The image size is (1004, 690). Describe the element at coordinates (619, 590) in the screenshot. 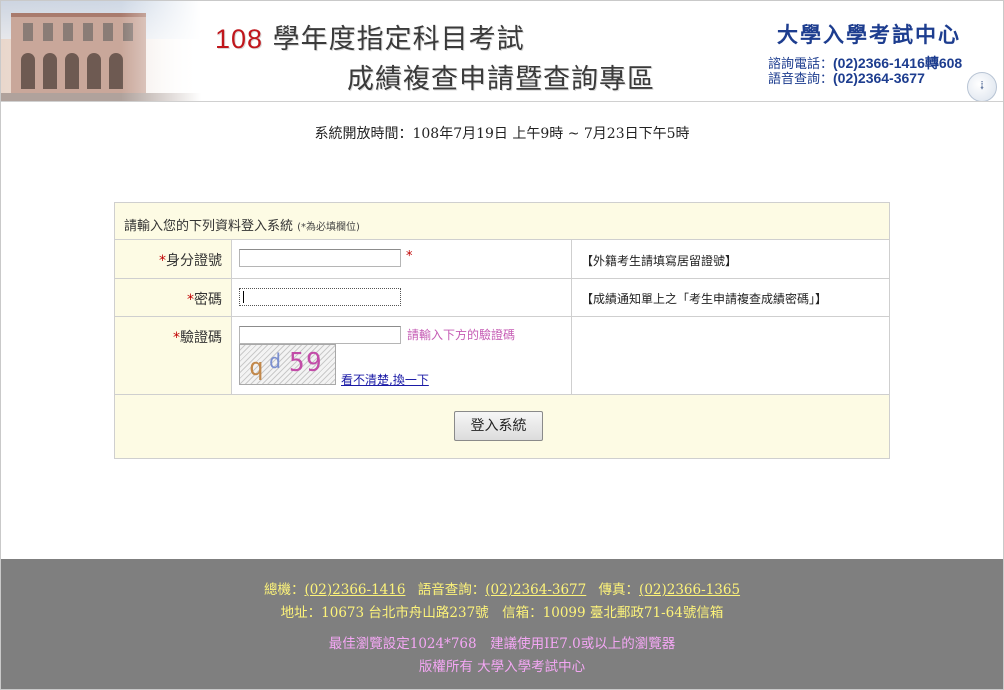

I see `footer-fax-label: 傳真：` at that location.